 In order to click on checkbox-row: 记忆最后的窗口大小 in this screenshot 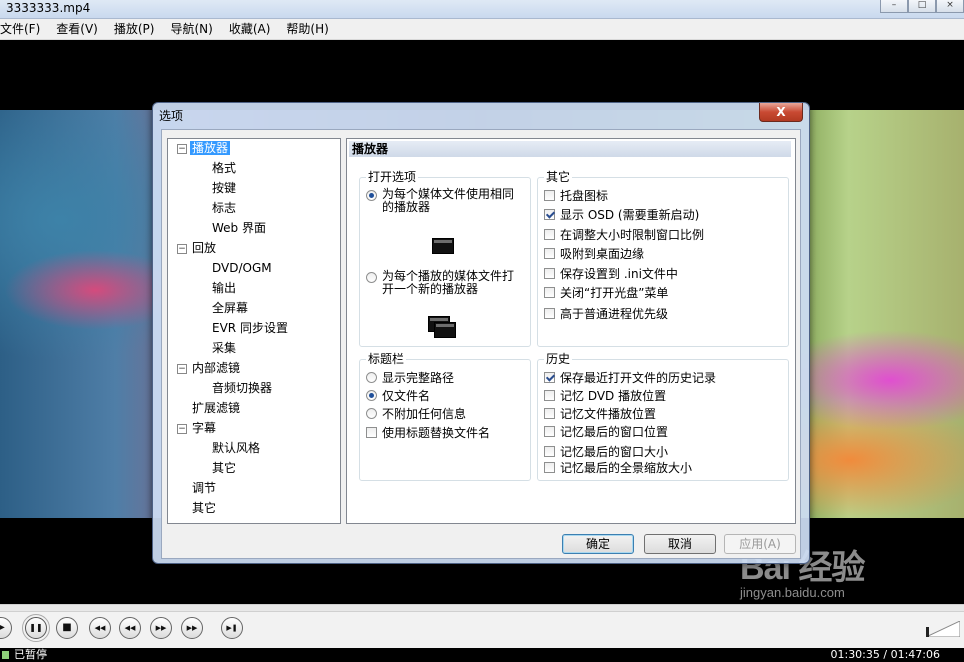, I will do `click(606, 452)`.